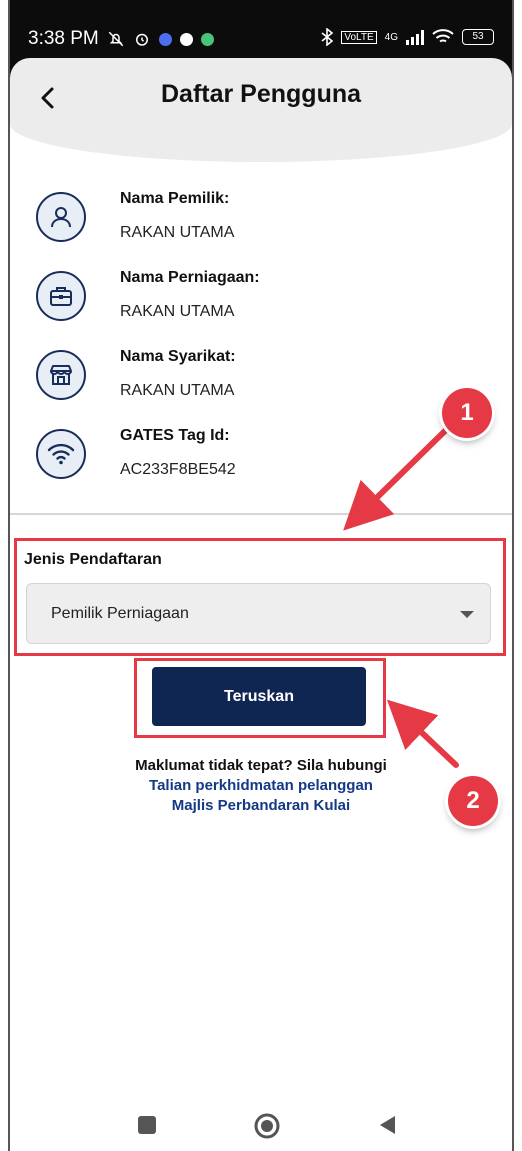  Describe the element at coordinates (177, 232) in the screenshot. I see `owner-name-value: RAKAN UTAMA` at that location.